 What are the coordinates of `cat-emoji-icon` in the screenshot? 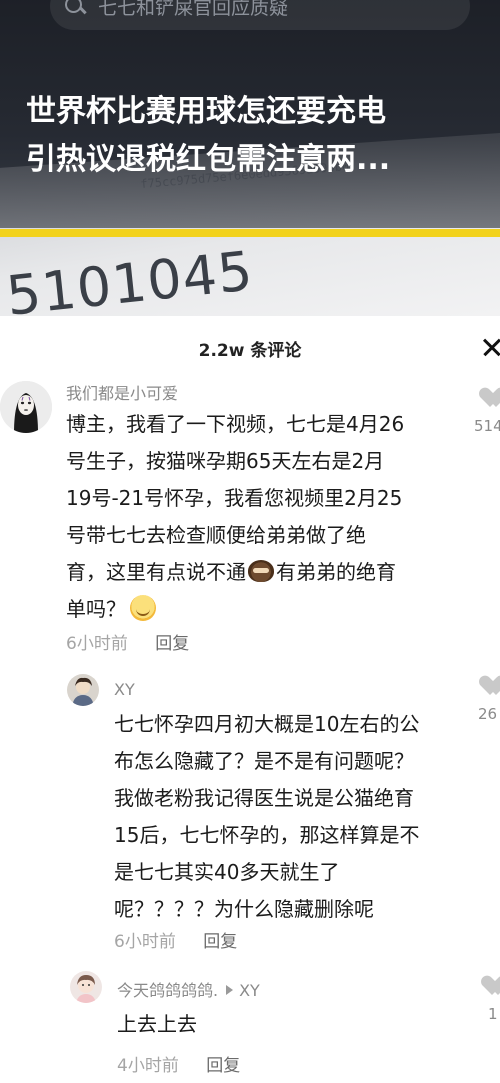 It's located at (261, 571).